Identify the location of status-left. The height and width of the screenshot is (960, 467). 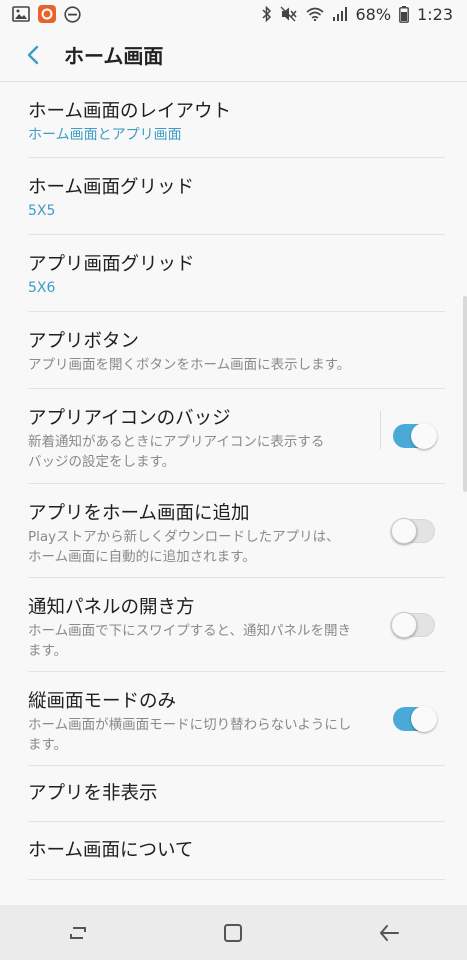
(46, 14).